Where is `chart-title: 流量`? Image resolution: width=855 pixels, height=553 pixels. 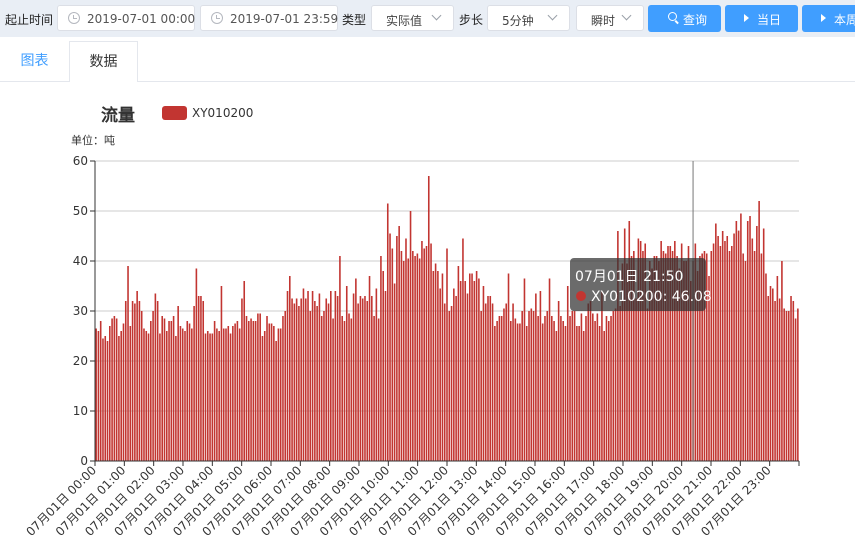
chart-title: 流量 is located at coordinates (118, 115).